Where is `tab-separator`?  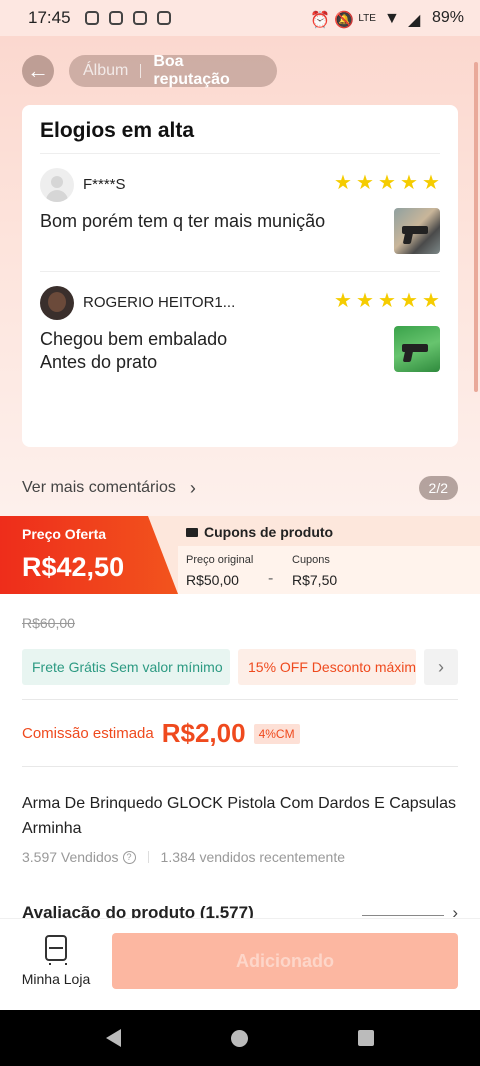 tab-separator is located at coordinates (141, 71).